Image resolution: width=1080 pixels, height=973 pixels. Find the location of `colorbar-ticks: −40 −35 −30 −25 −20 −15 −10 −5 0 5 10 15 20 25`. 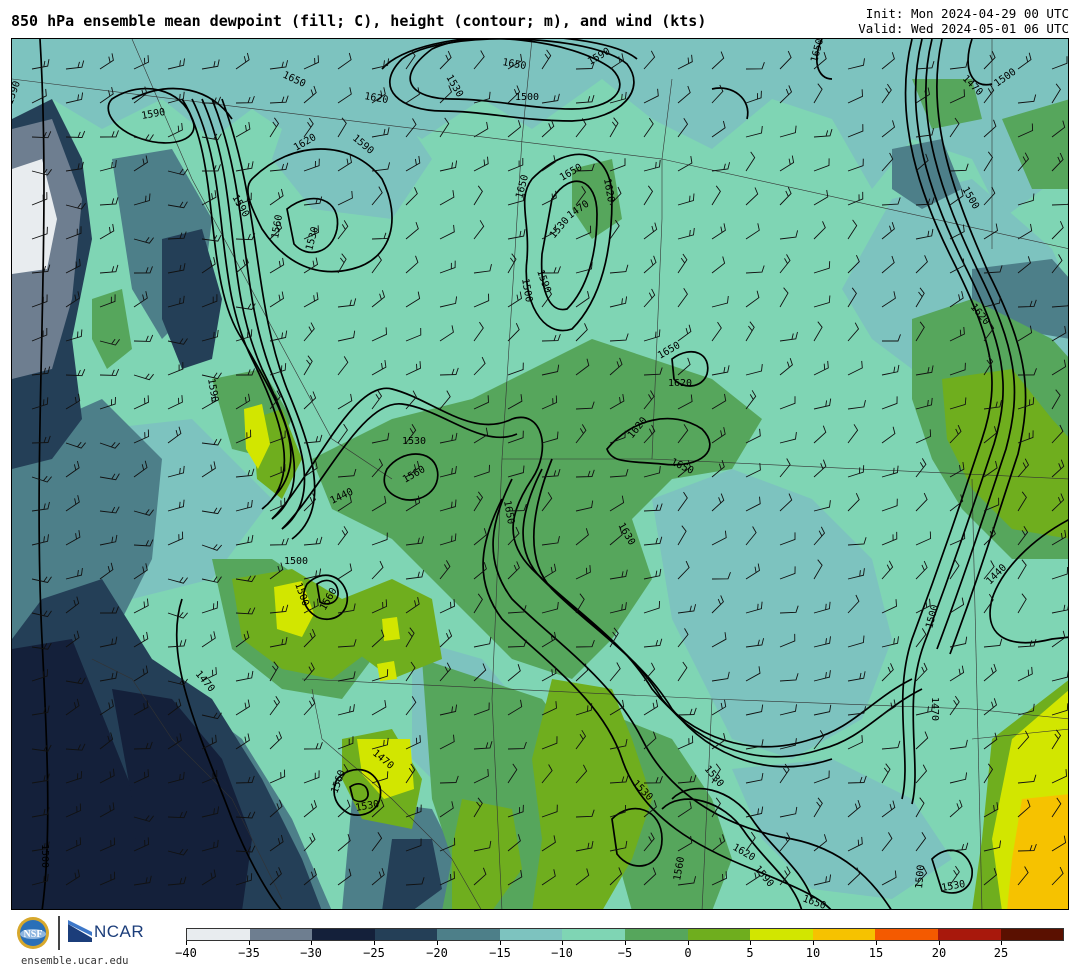

colorbar-ticks: −40 −35 −30 −25 −20 −15 −10 −5 0 5 10 15 20 25 is located at coordinates (619, 952).